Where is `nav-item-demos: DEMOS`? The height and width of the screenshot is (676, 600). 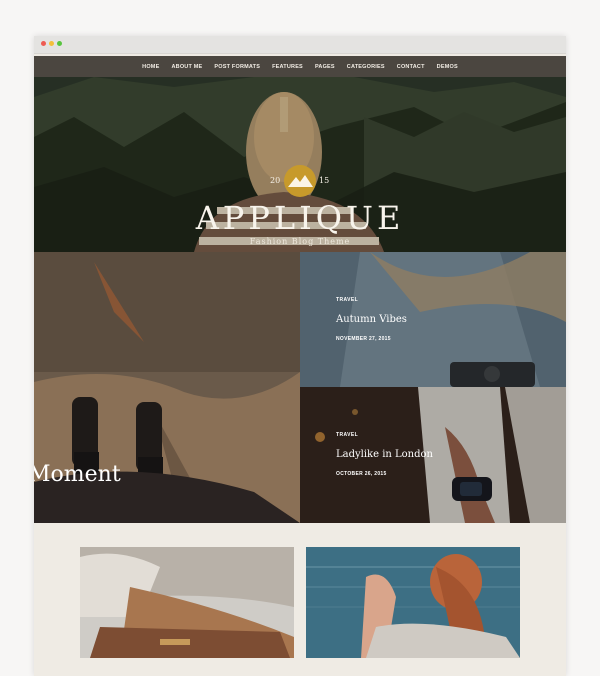 nav-item-demos: DEMOS is located at coordinates (447, 67).